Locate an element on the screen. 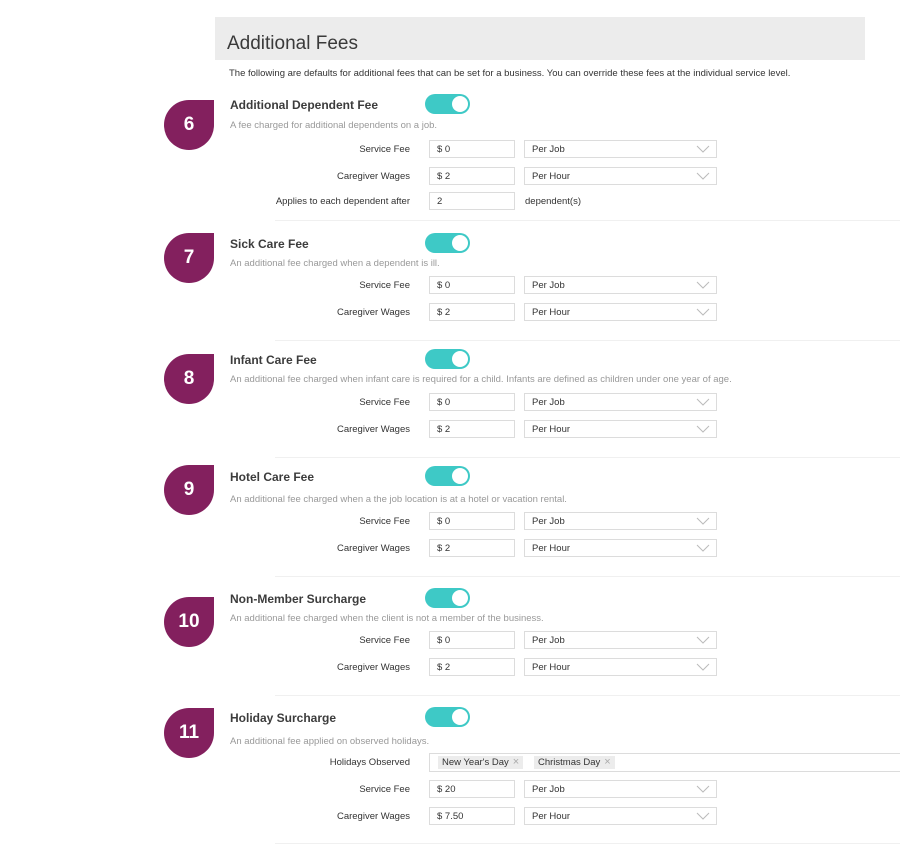  holidays-multiselect: New Year's Day × Christmas Day × is located at coordinates (664, 762).